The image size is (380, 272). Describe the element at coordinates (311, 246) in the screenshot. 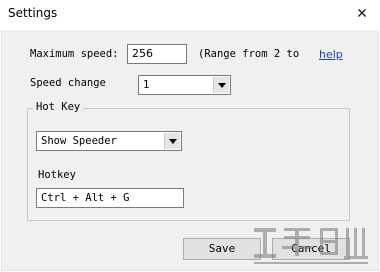

I see `watermark-logo` at that location.